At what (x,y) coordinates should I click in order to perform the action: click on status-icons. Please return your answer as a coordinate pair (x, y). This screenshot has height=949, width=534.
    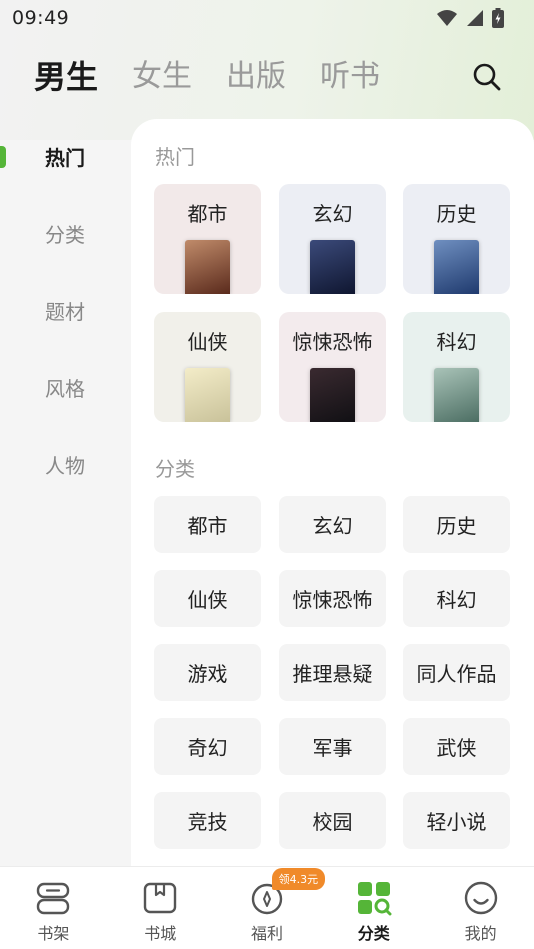
    Looking at the image, I should click on (470, 18).